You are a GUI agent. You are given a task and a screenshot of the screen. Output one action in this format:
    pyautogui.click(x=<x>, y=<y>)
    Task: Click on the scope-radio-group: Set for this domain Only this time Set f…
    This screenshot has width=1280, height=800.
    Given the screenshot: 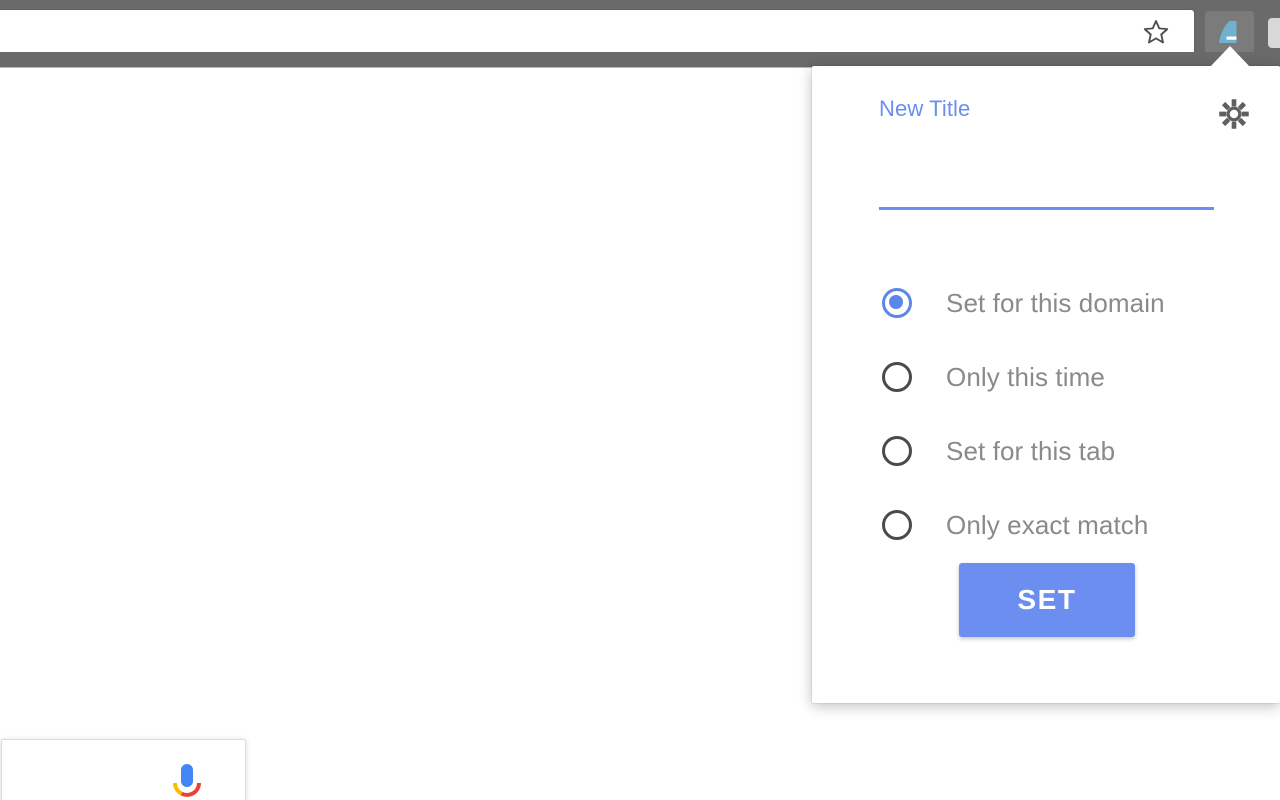 What is the action you would take?
    pyautogui.click(x=1067, y=414)
    